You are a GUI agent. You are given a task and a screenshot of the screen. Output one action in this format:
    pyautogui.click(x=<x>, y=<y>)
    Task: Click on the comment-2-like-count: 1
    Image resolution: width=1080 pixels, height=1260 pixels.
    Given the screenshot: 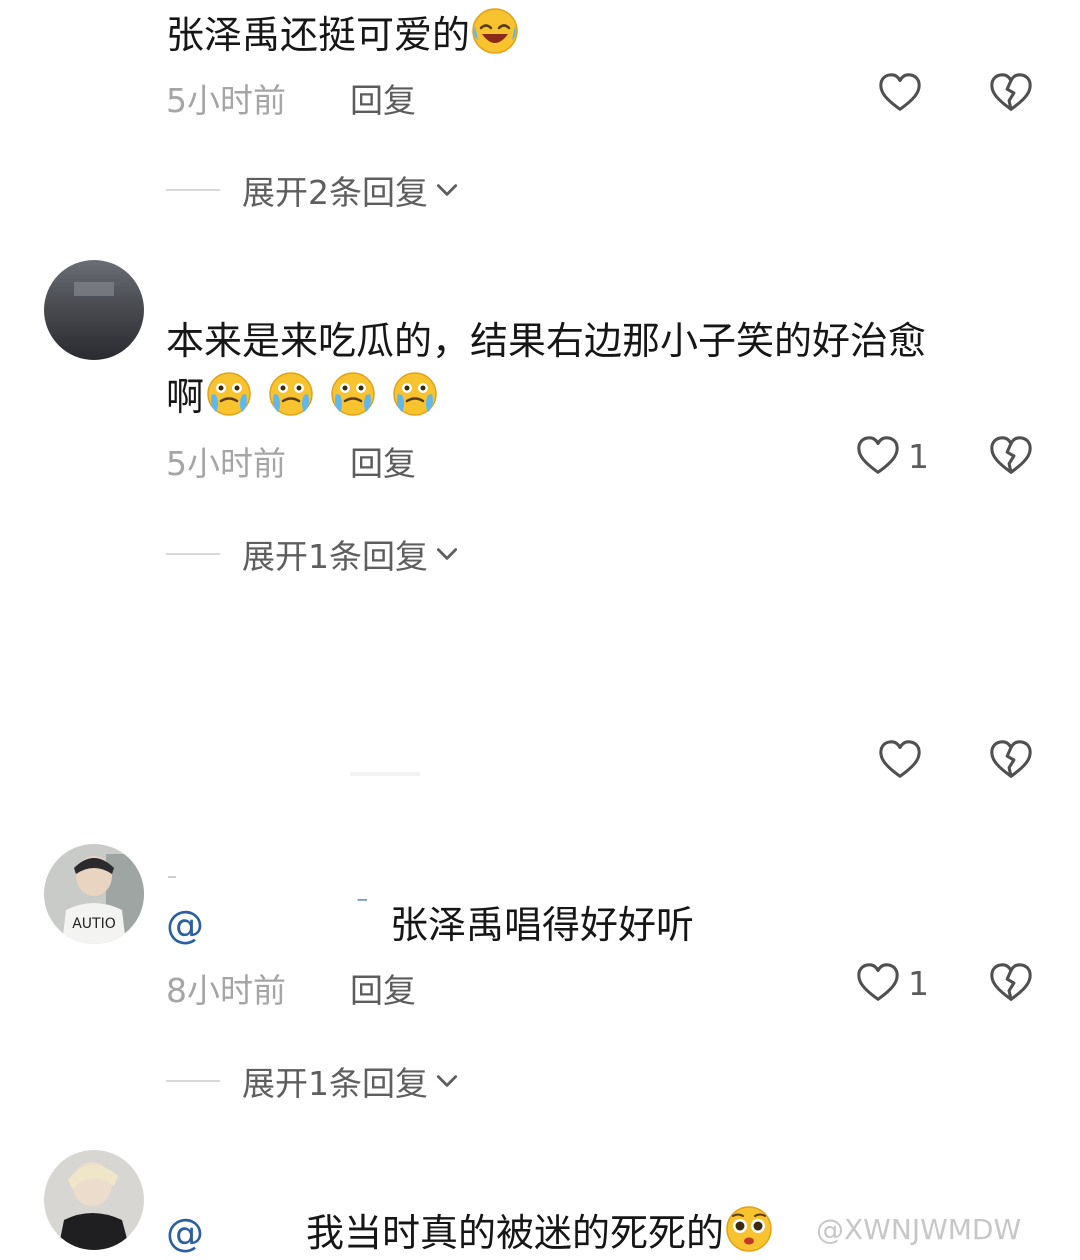 What is the action you would take?
    pyautogui.click(x=918, y=456)
    